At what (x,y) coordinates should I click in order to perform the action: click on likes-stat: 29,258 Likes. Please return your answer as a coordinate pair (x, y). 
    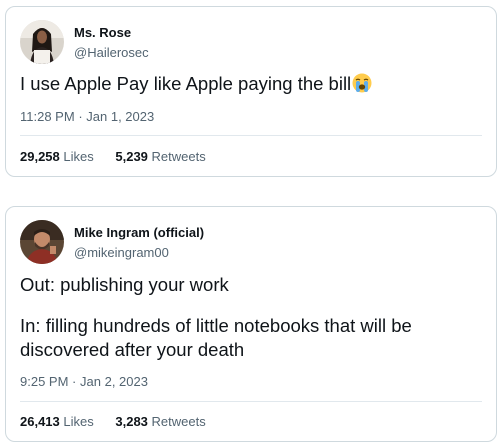
    Looking at the image, I should click on (57, 156).